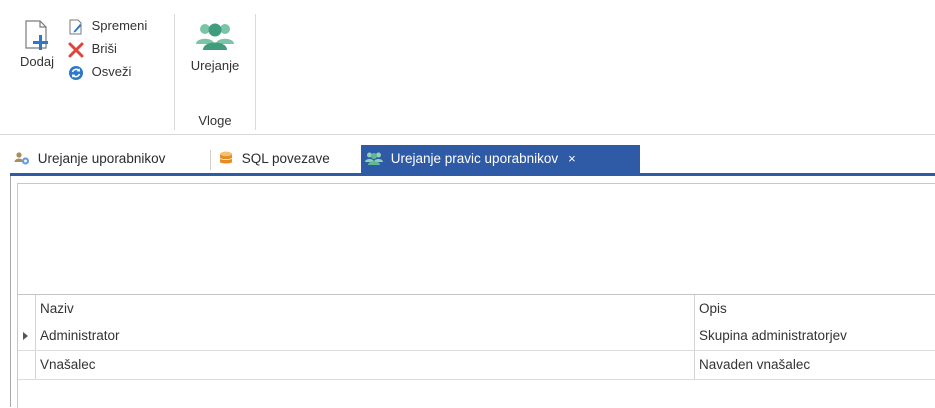 The width and height of the screenshot is (935, 408). I want to click on ribbon-group-roles: Urejanje Vloge, so click(215, 72).